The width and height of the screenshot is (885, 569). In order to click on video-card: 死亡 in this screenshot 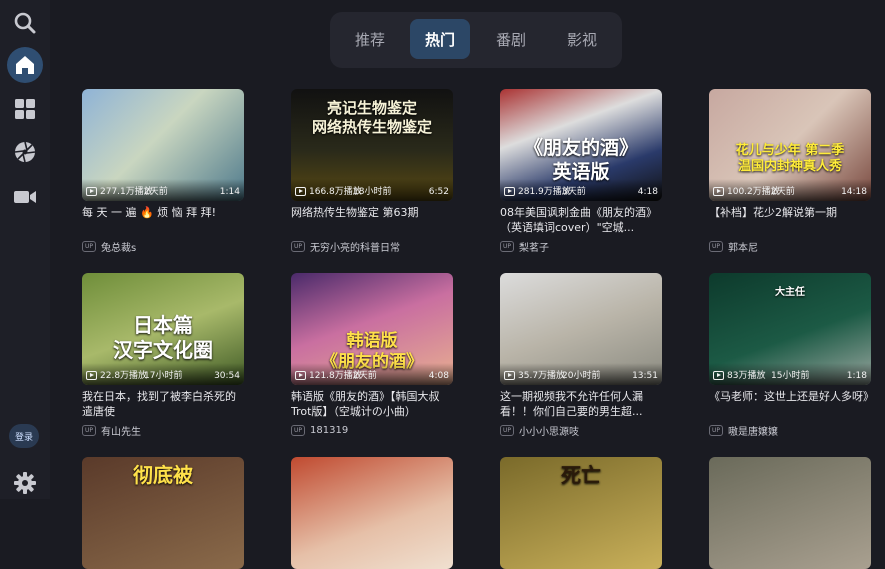, I will do `click(581, 513)`.